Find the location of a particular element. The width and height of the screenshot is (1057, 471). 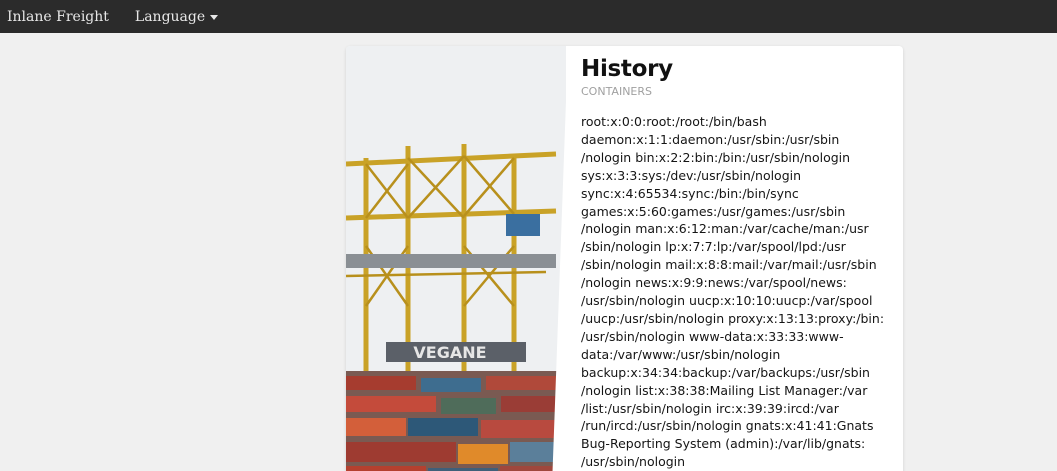

caret-down-icon is located at coordinates (214, 17).